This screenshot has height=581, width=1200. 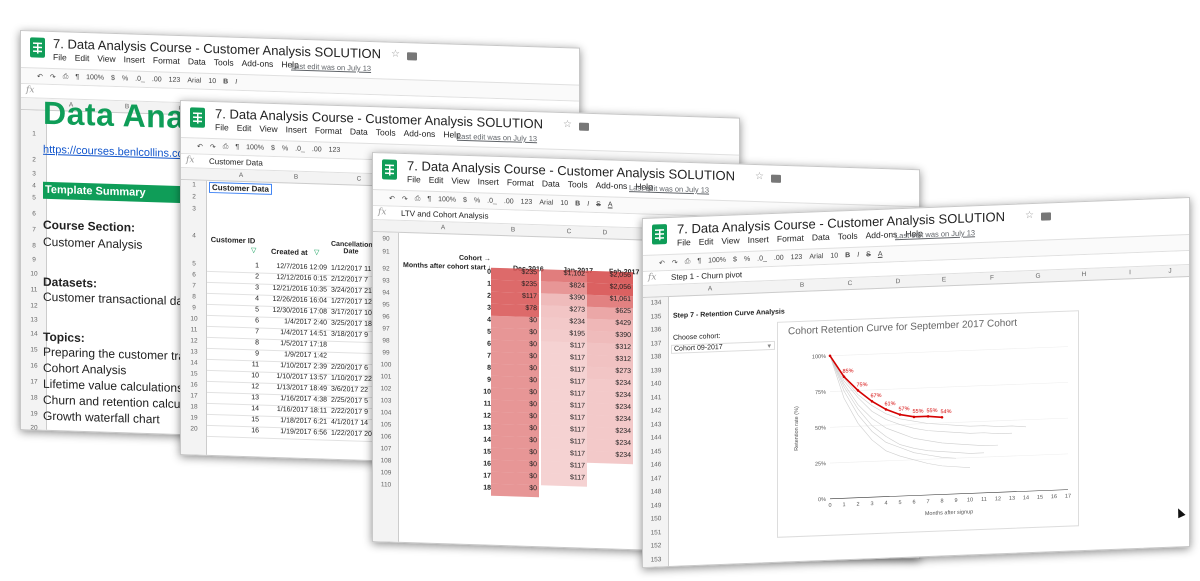 I want to click on row-num: 98, so click(x=386, y=341).